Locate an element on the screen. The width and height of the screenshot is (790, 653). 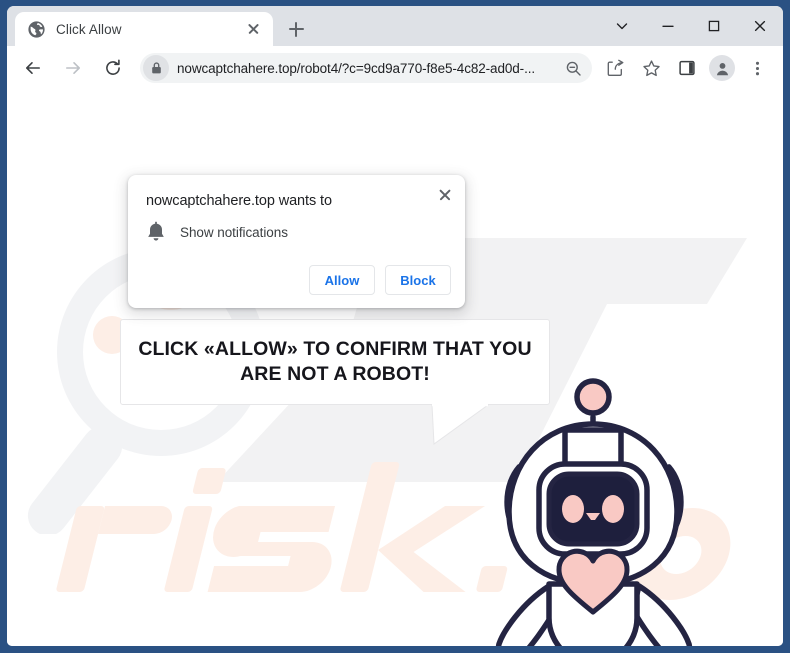
permission-label: Show notifications is located at coordinates (234, 232).